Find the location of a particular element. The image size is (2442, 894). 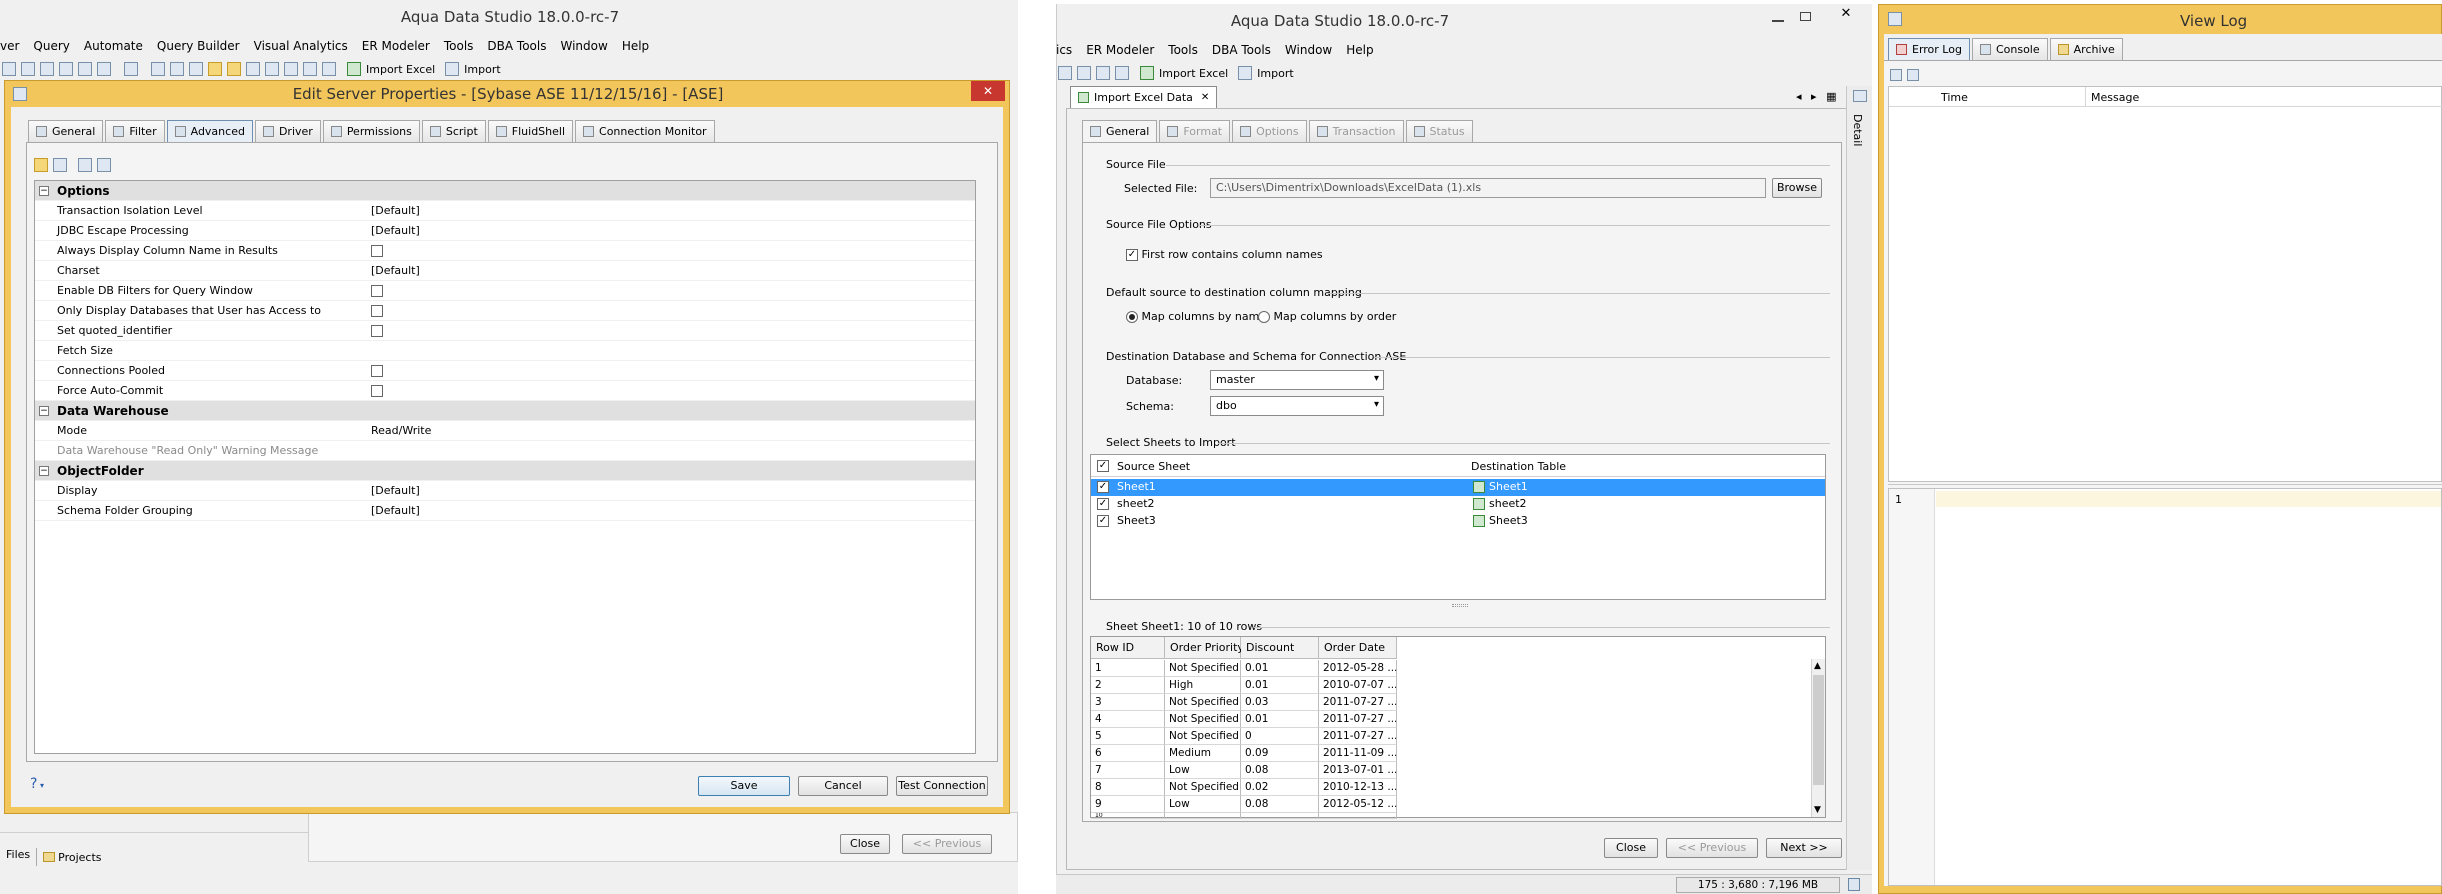

menu-item: Tools is located at coordinates (1183, 50).